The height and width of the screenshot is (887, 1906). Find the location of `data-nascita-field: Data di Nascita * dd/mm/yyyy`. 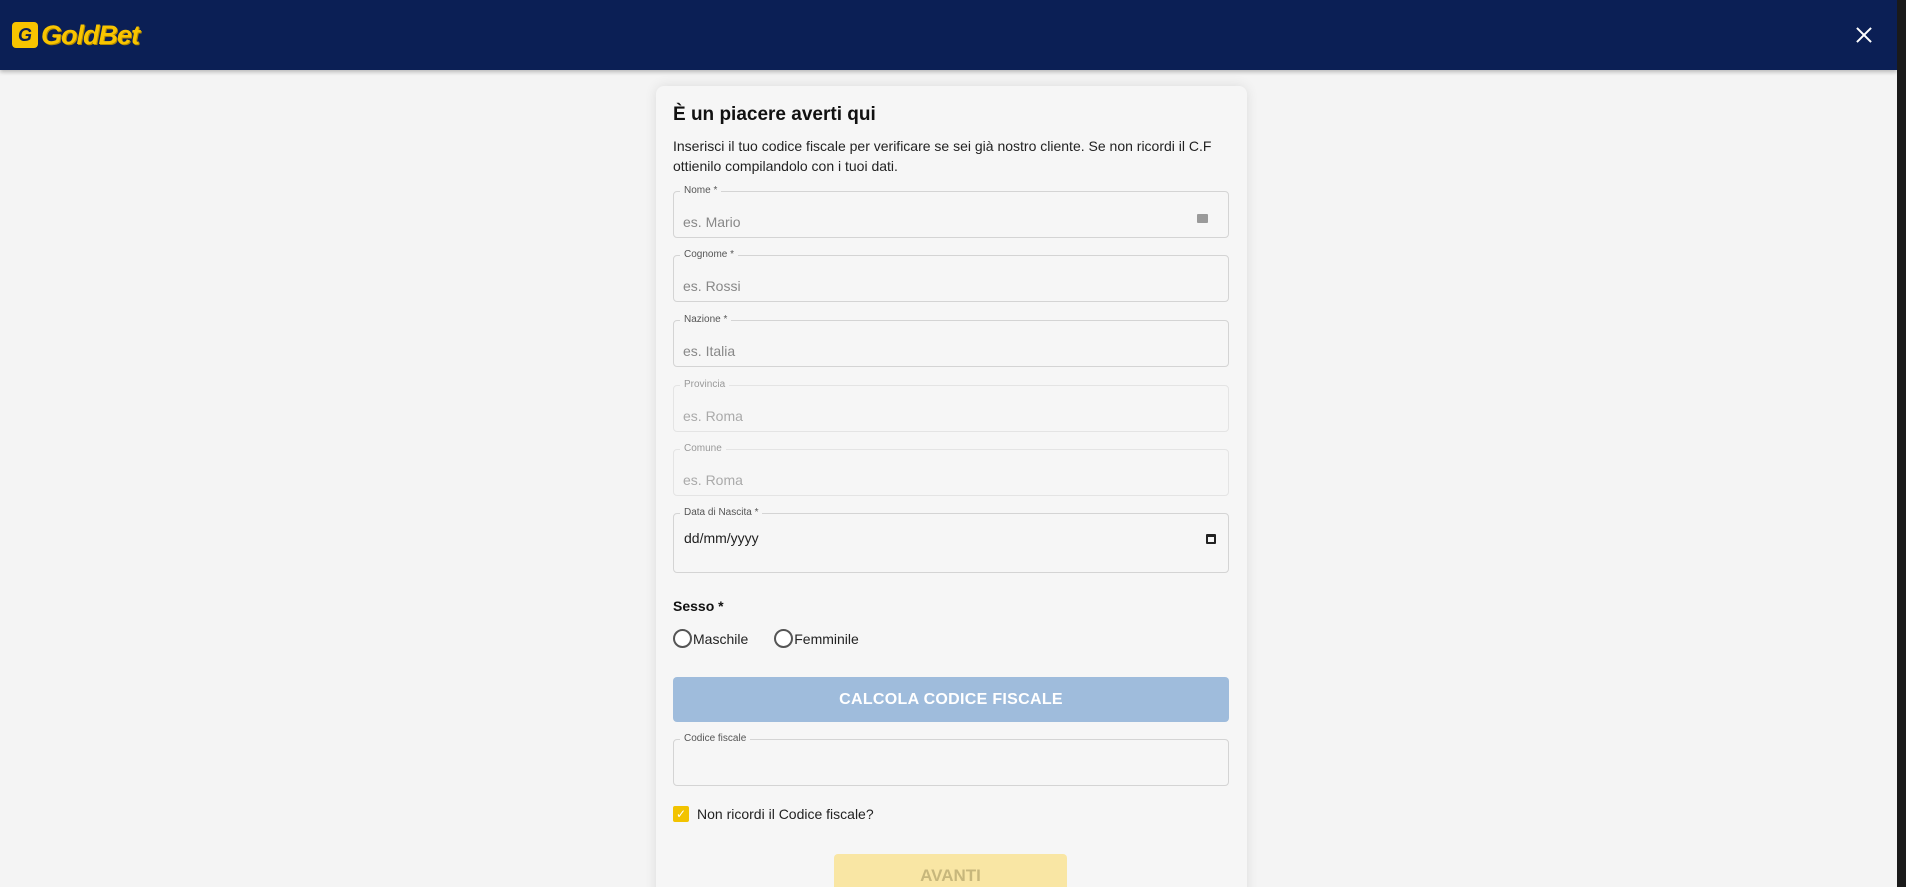

data-nascita-field: Data di Nascita * dd/mm/yyyy is located at coordinates (951, 539).